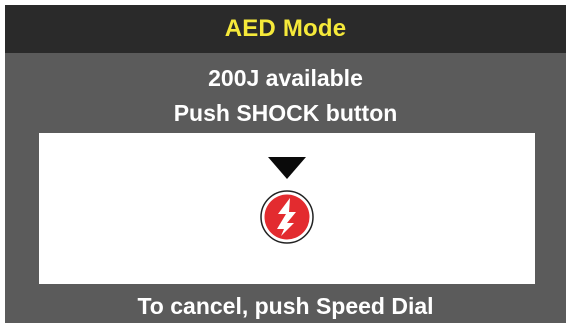 Image resolution: width=571 pixels, height=328 pixels. What do you see at coordinates (287, 217) in the screenshot?
I see `shock-button-icon` at bounding box center [287, 217].